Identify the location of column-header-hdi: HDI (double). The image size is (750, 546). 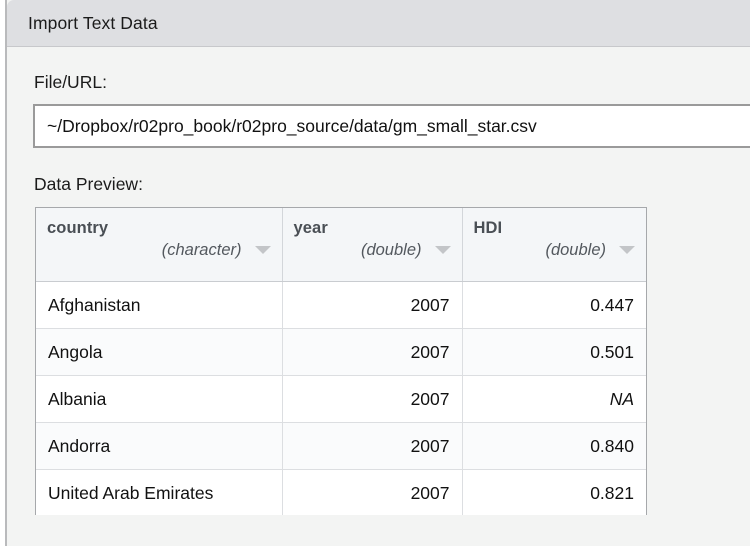
(554, 245).